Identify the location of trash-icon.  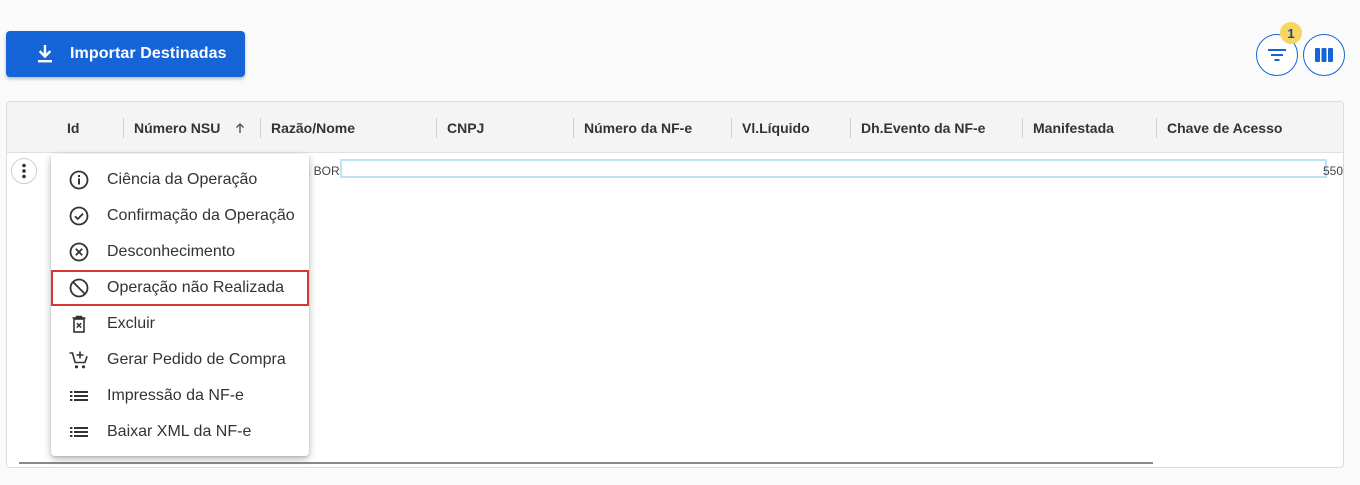
(79, 324).